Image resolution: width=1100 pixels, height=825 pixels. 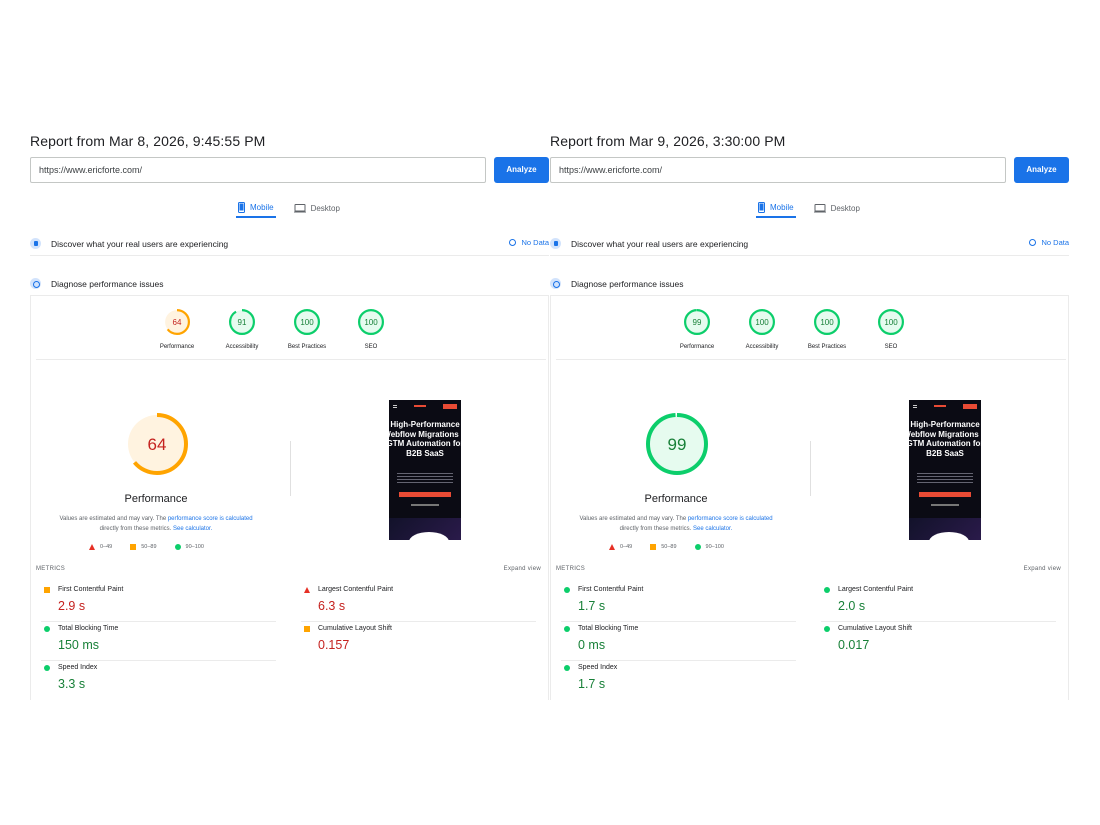 I want to click on gauge-score: 99, so click(x=697, y=322).